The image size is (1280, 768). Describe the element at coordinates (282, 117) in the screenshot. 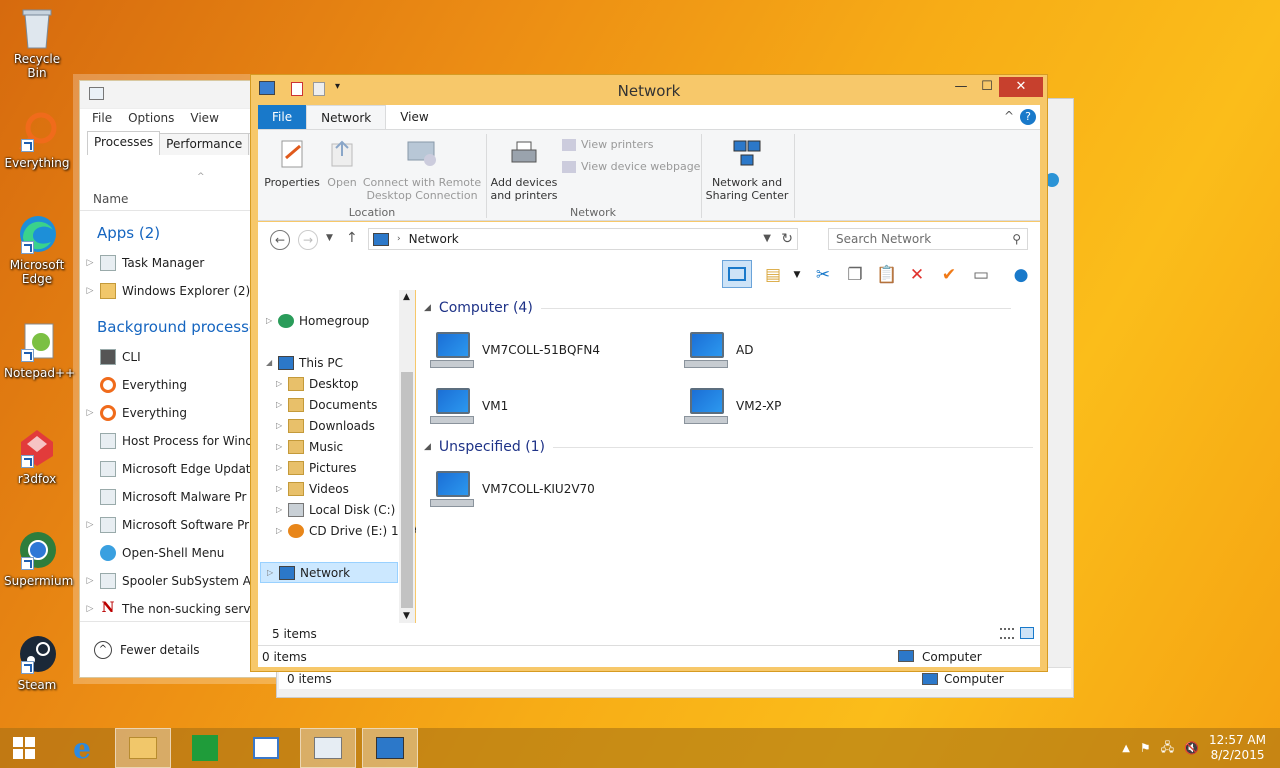

I see `tab-file: File` at that location.